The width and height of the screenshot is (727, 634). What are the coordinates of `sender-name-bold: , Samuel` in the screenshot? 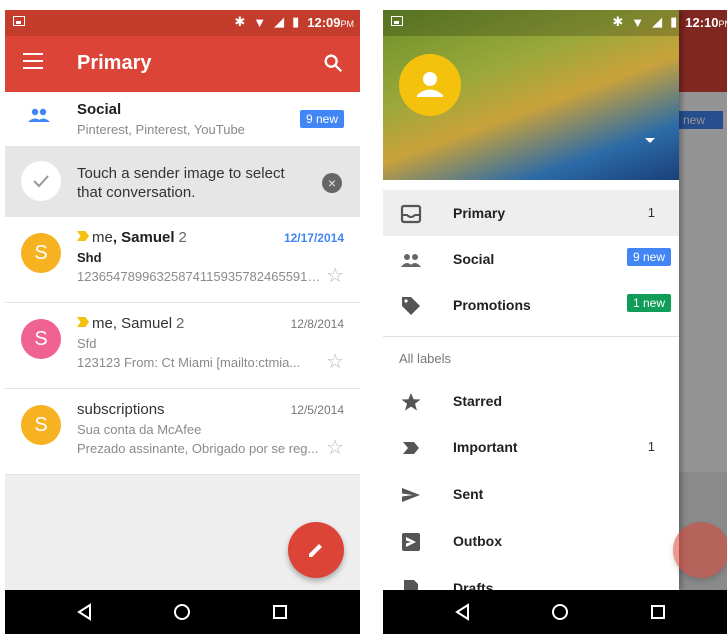 It's located at (143, 237).